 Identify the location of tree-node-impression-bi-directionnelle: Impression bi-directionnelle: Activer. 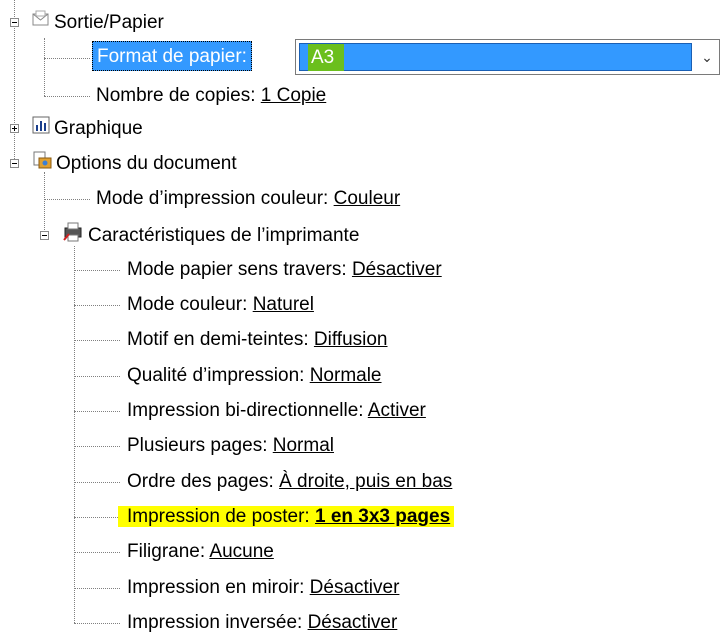
(276, 411).